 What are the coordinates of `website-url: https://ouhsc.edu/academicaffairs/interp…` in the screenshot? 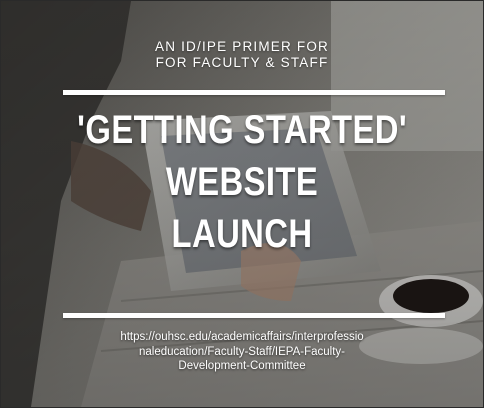 It's located at (242, 352).